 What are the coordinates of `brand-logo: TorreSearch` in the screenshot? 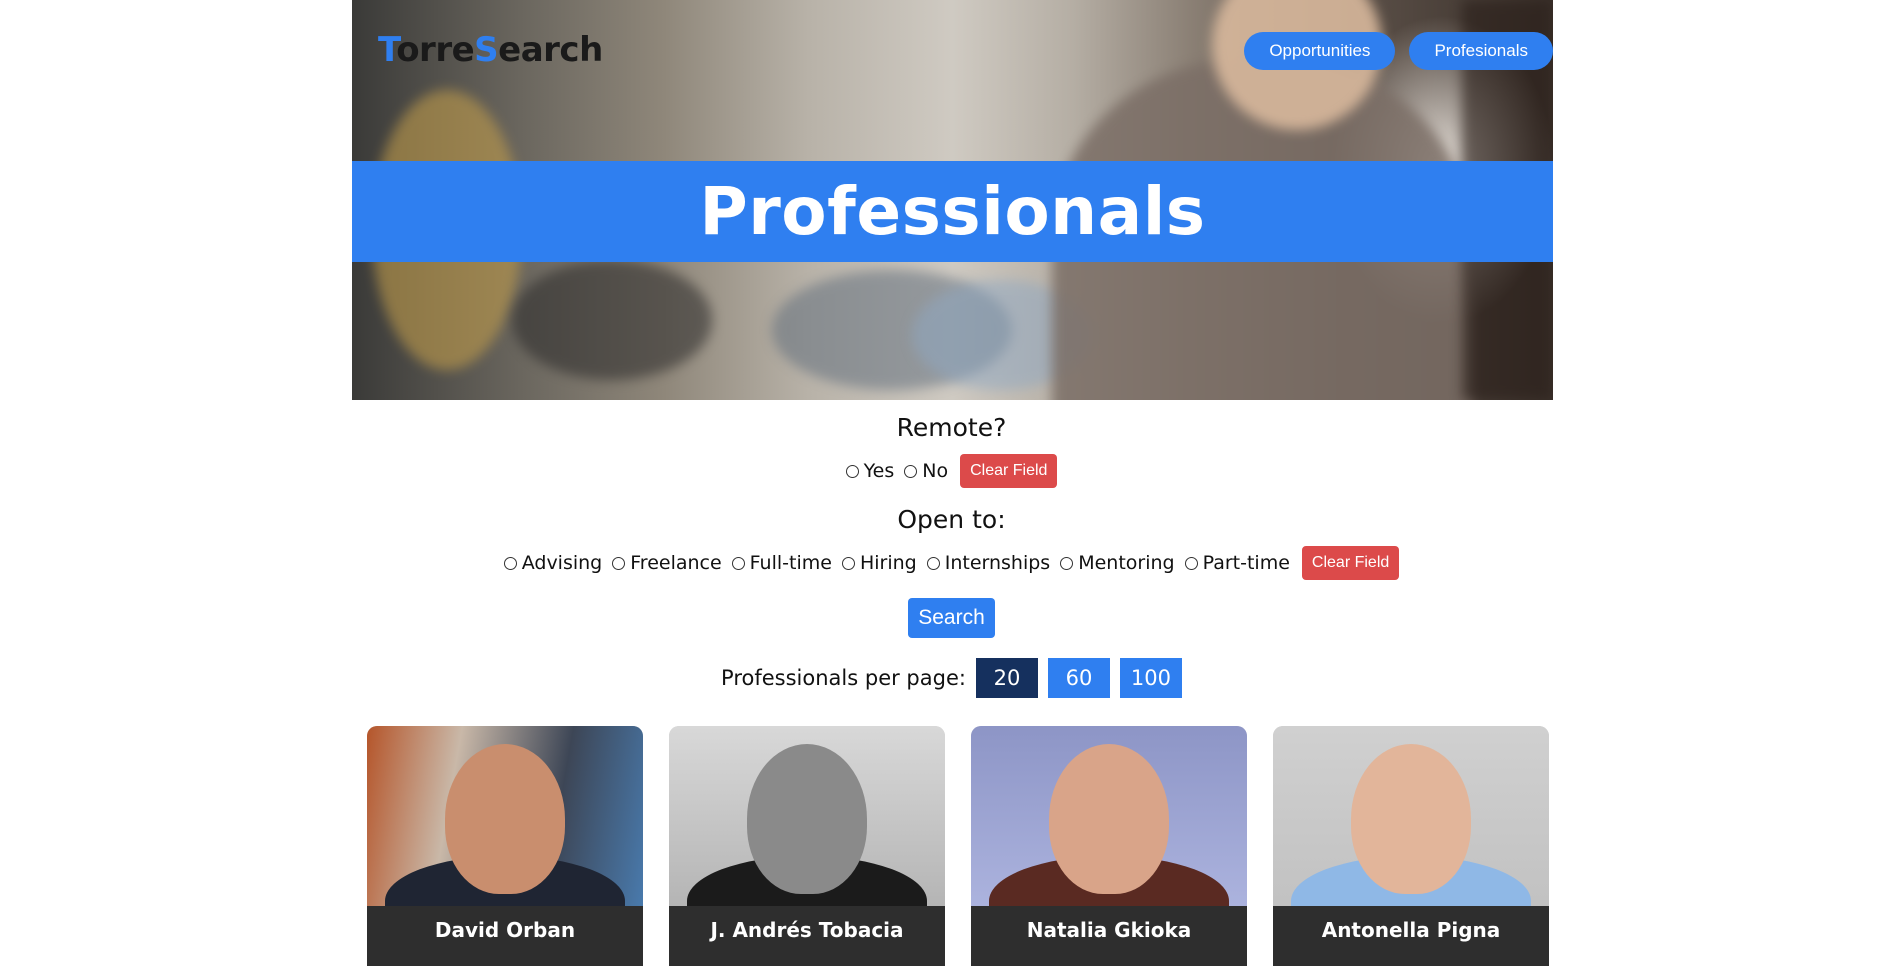 It's located at (490, 50).